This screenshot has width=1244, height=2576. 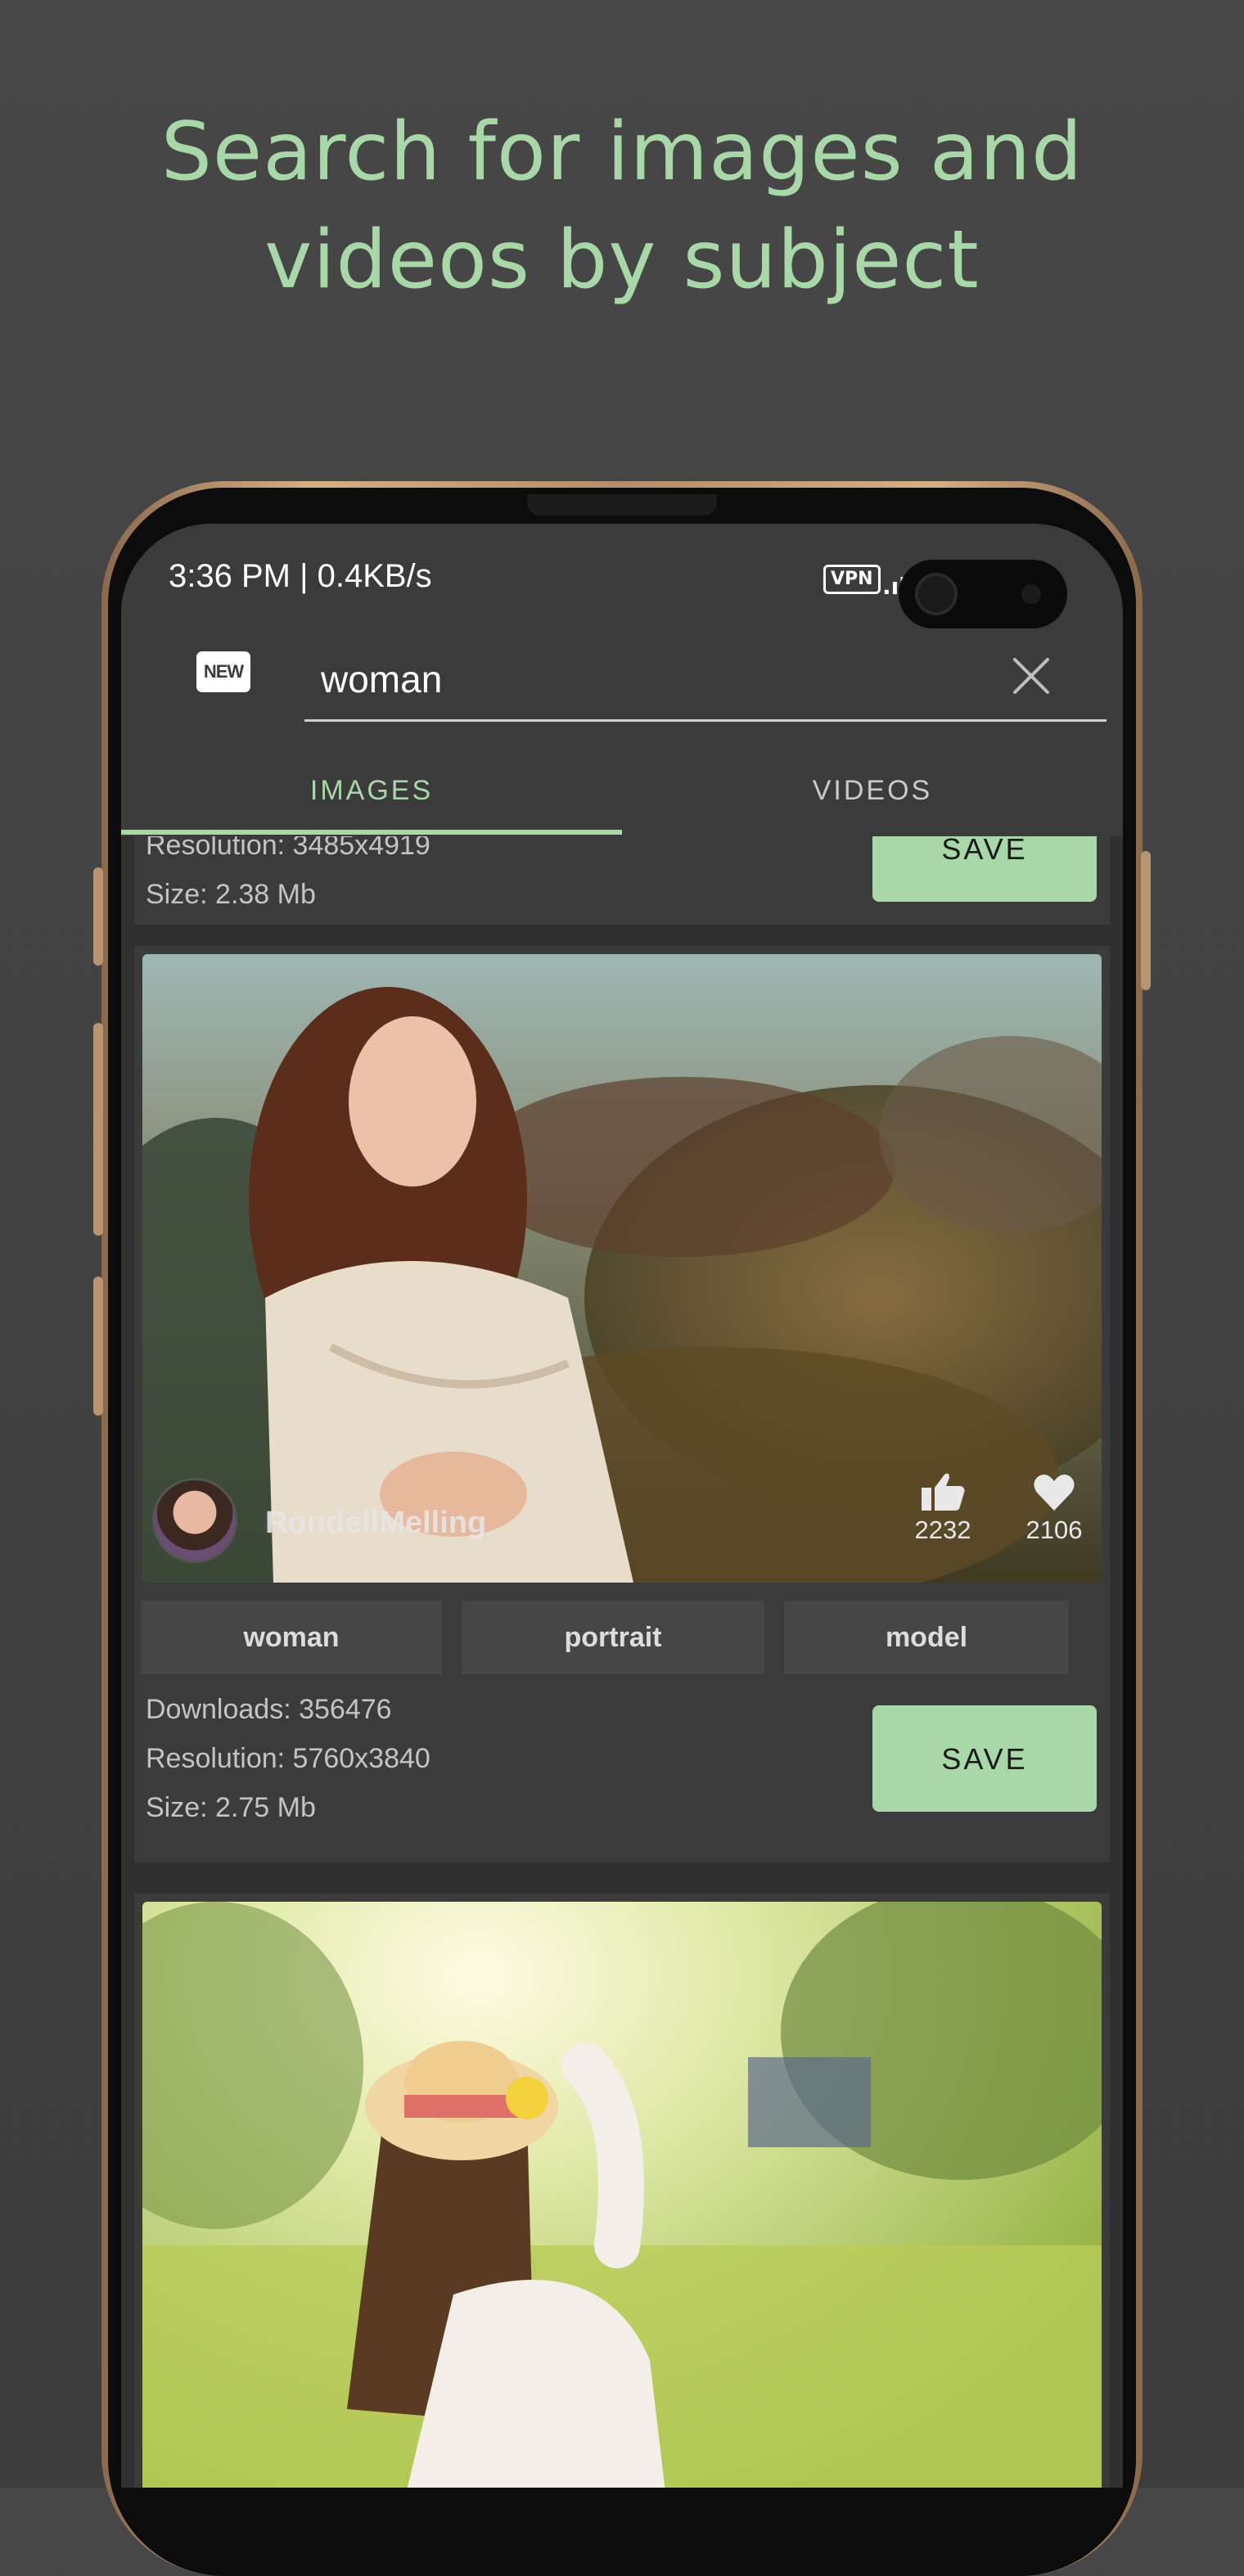 I want to click on tag-chip: woman, so click(x=291, y=1637).